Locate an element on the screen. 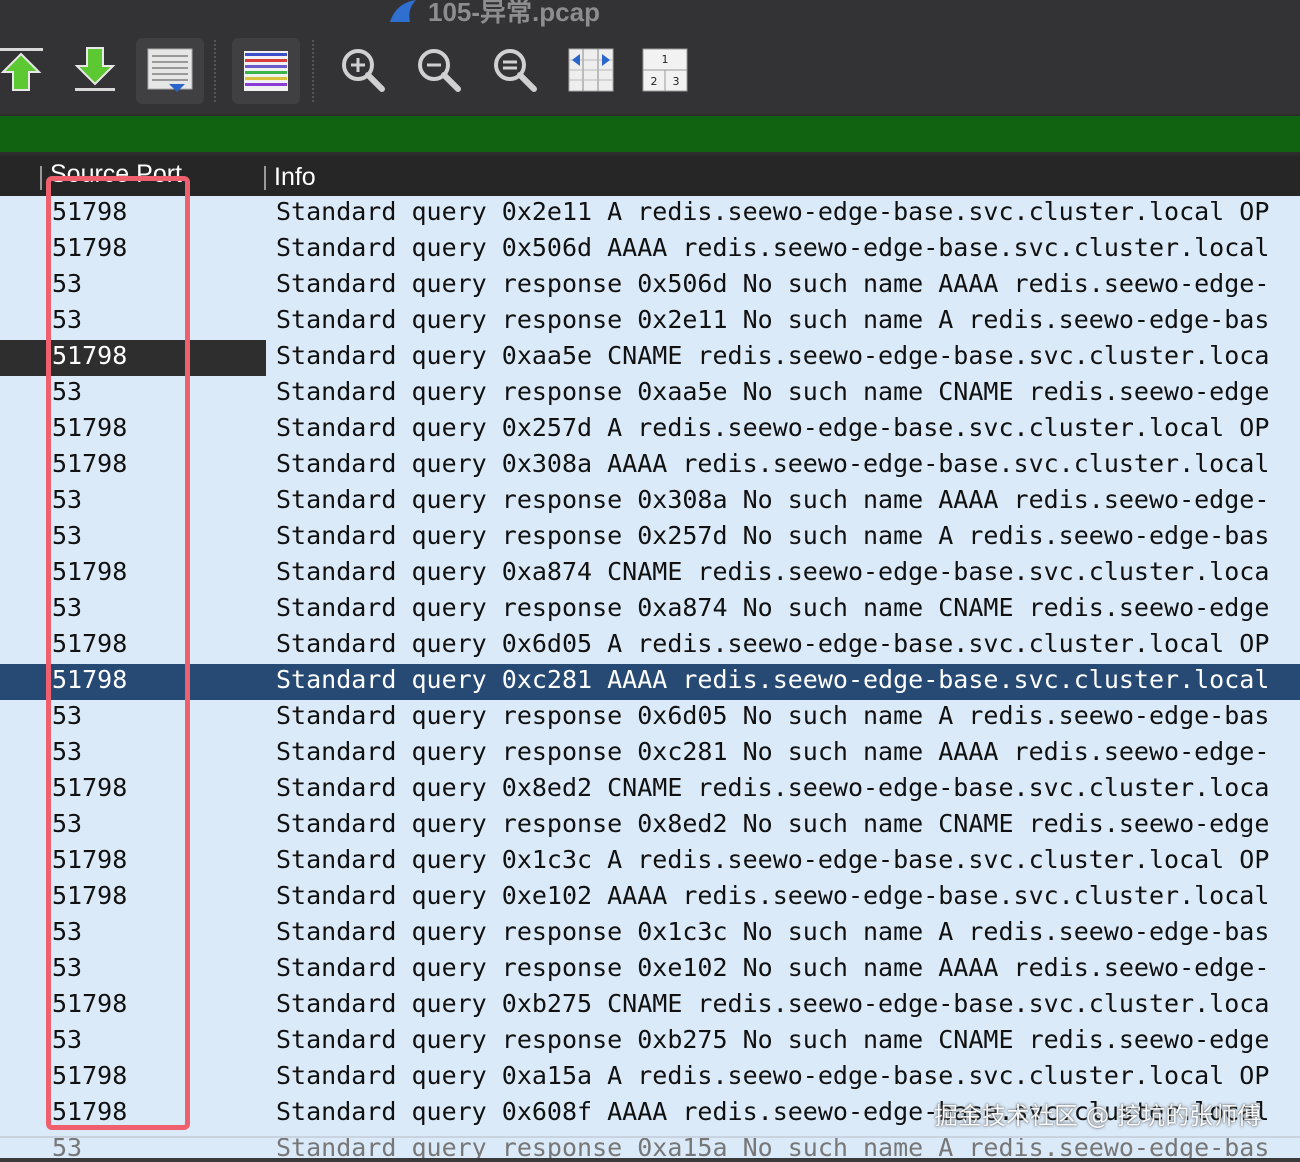 This screenshot has height=1162, width=1300. layout-panes-button: 1 2 3 is located at coordinates (665, 70).